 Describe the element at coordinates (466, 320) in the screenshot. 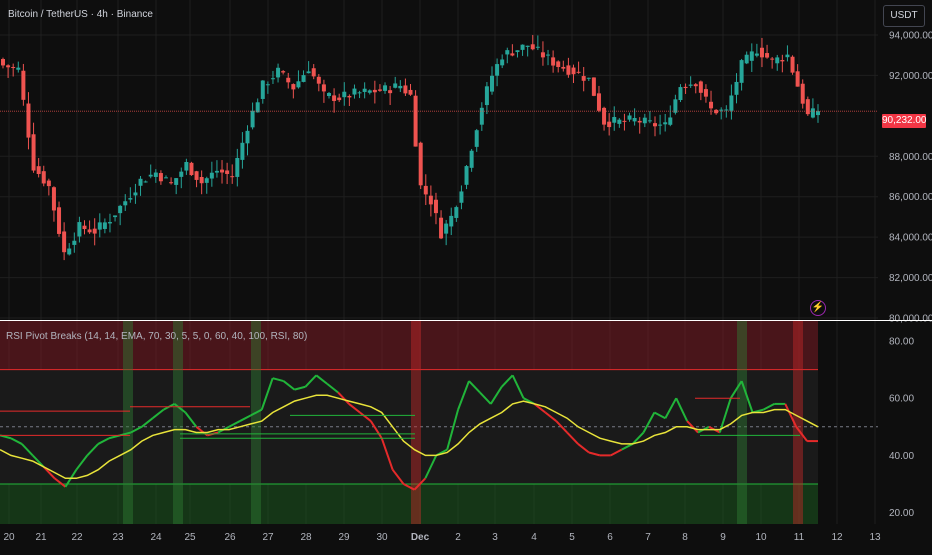

I see `pane-separator` at that location.